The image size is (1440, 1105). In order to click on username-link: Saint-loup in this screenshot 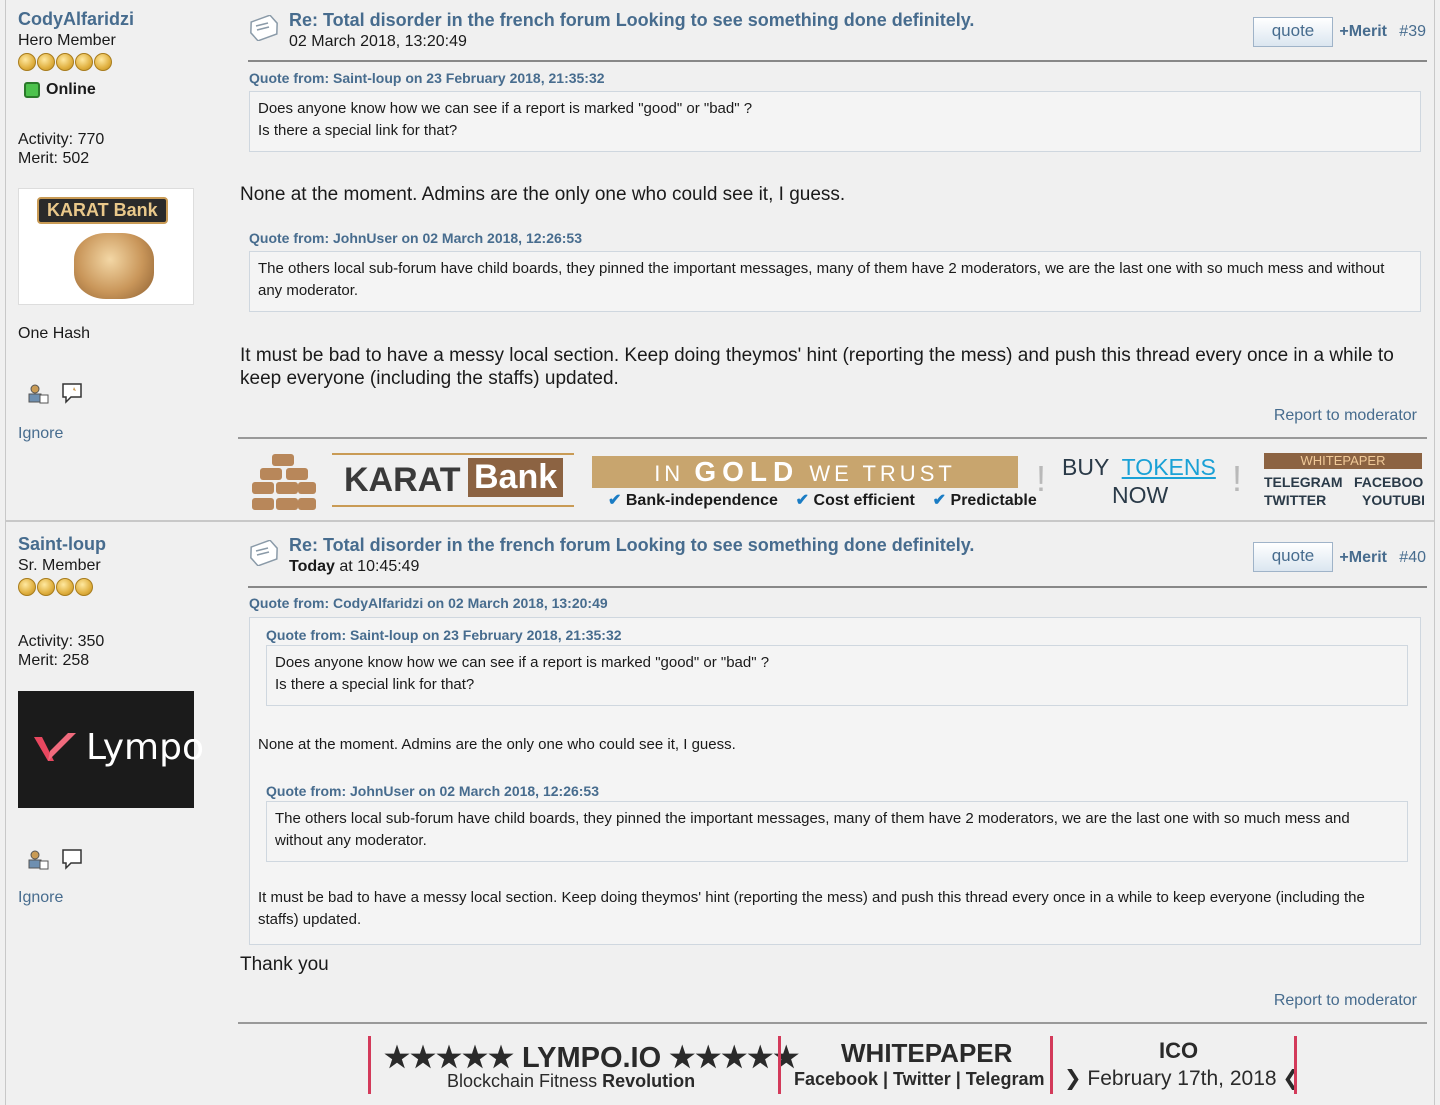, I will do `click(62, 544)`.